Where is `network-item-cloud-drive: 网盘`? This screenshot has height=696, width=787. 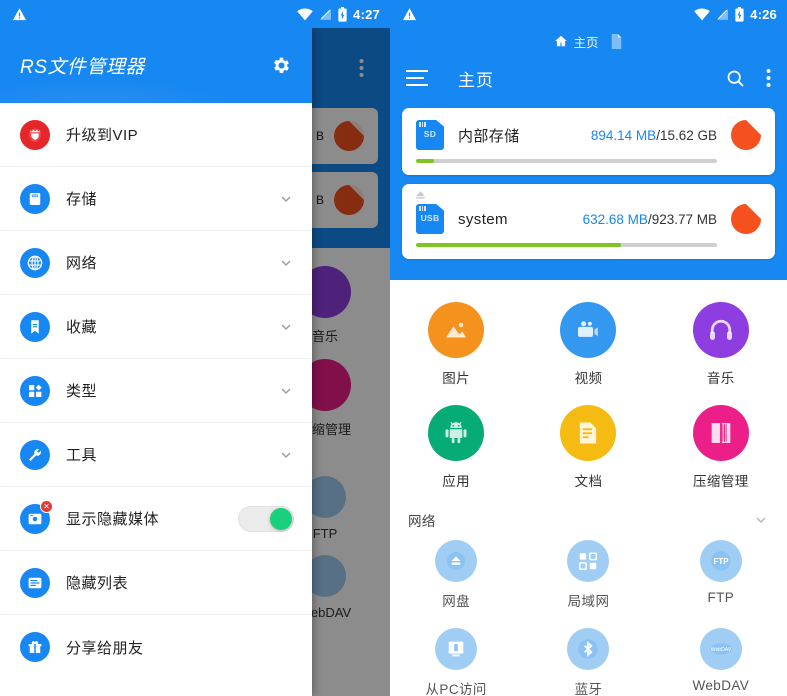 network-item-cloud-drive: 网盘 is located at coordinates (456, 576).